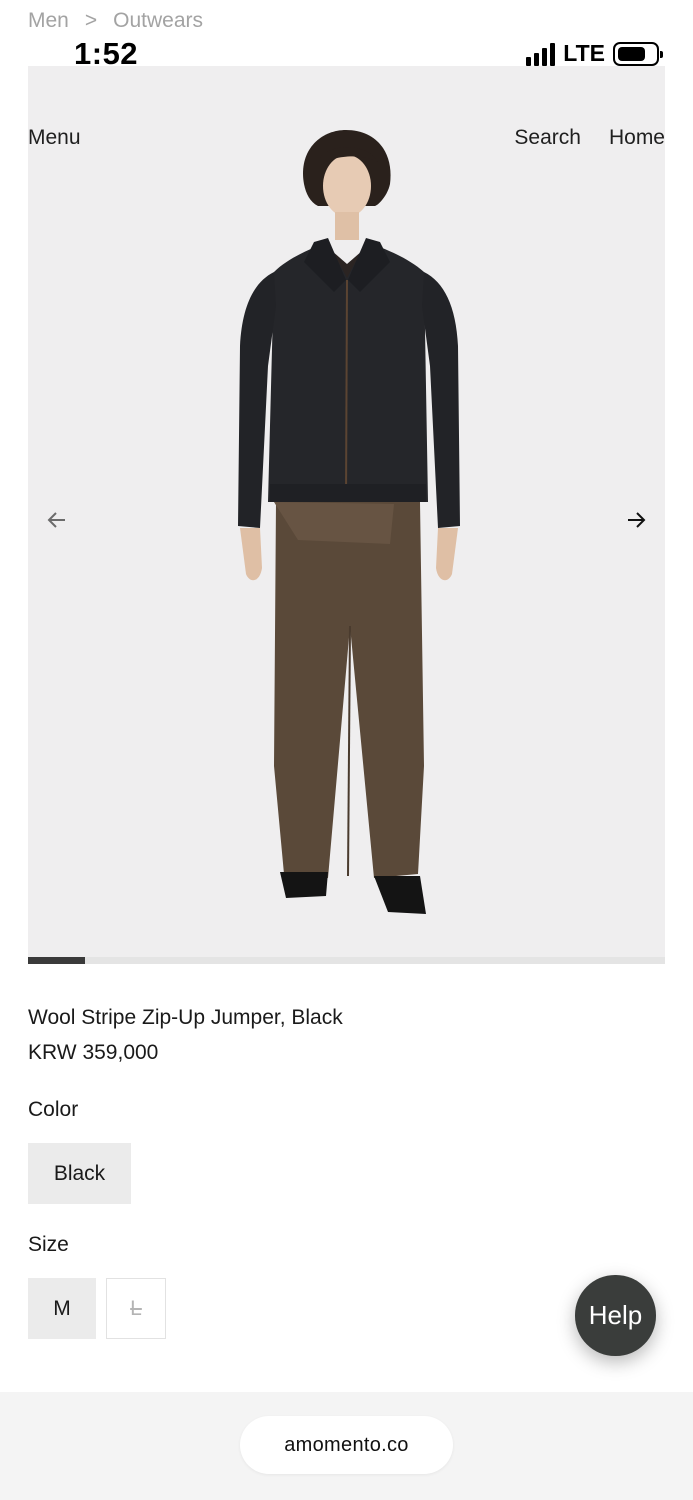 The width and height of the screenshot is (693, 1500). What do you see at coordinates (158, 21) in the screenshot?
I see `breadcrumb-current: Outwears` at bounding box center [158, 21].